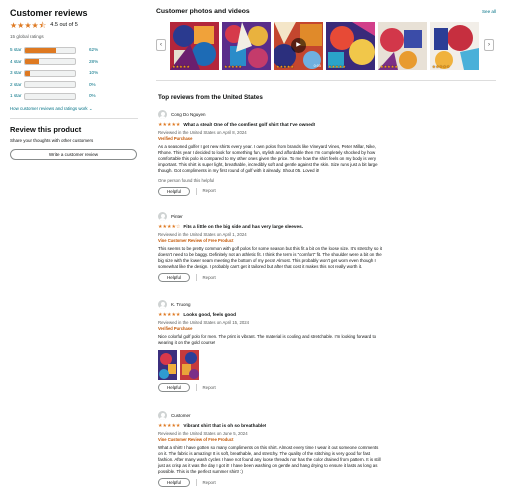 The image size is (524, 500). What do you see at coordinates (210, 97) in the screenshot?
I see `top-reviews-title: Top reviews from the United States` at bounding box center [210, 97].